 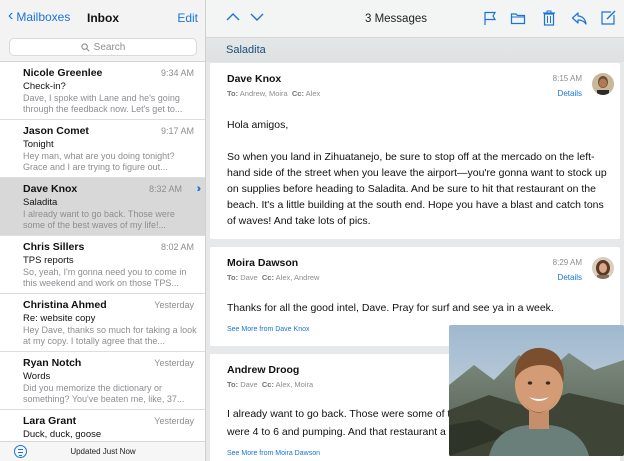 What do you see at coordinates (40, 202) in the screenshot?
I see `message-subject: Saladita` at bounding box center [40, 202].